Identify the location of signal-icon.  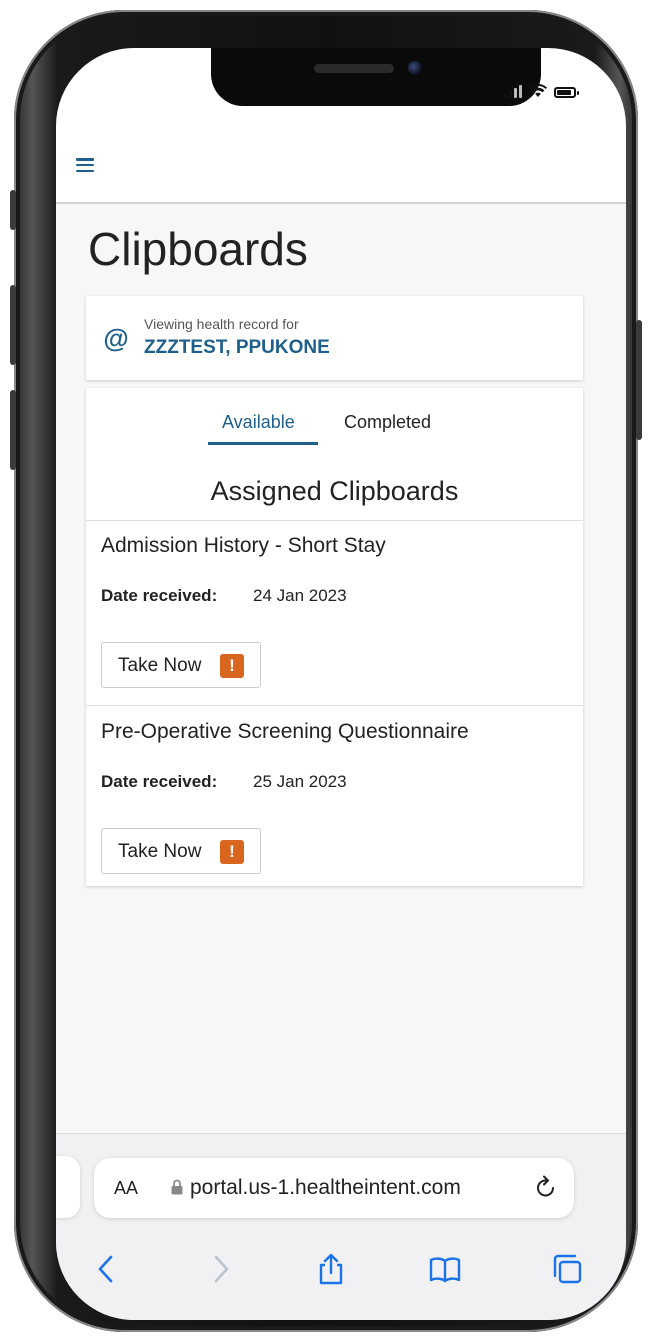
(513, 91).